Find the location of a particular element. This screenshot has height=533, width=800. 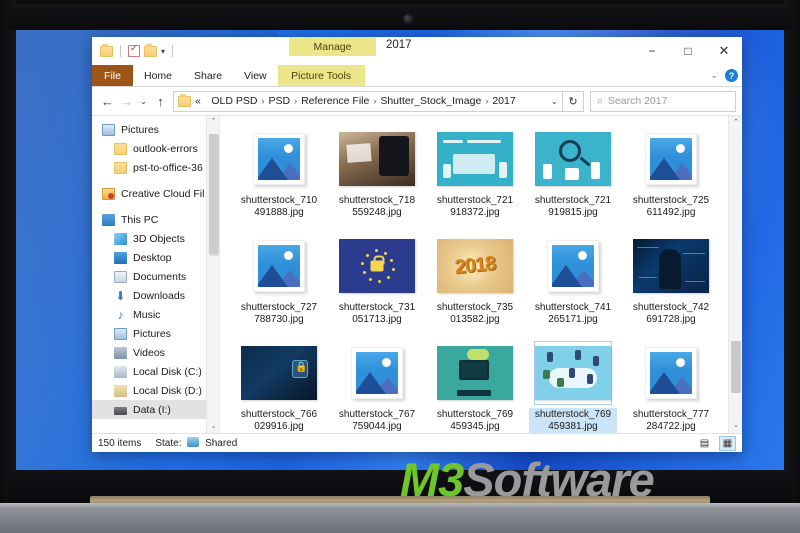

nav-scroll-thumb is located at coordinates (213, 194).